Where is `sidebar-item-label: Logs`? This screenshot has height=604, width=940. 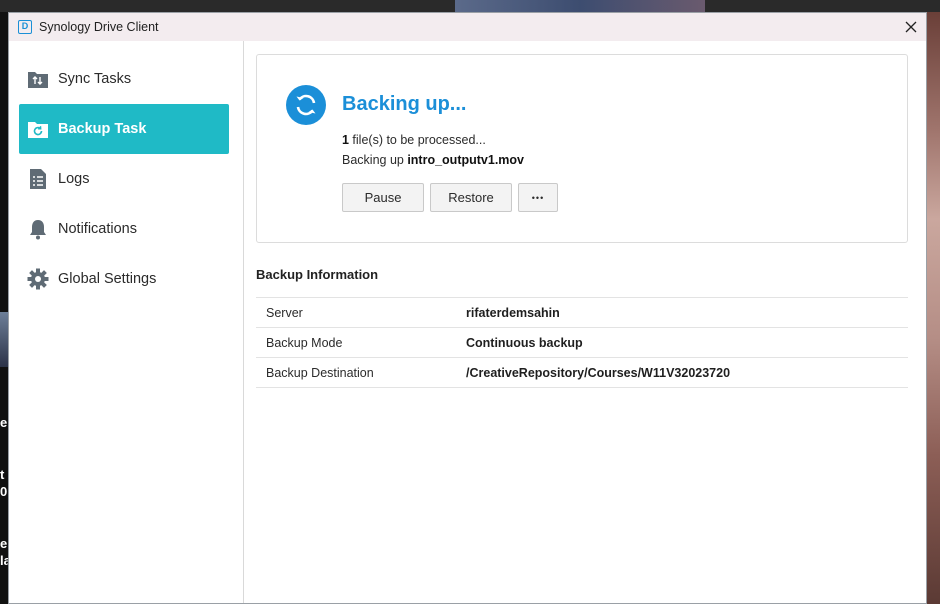 sidebar-item-label: Logs is located at coordinates (74, 179).